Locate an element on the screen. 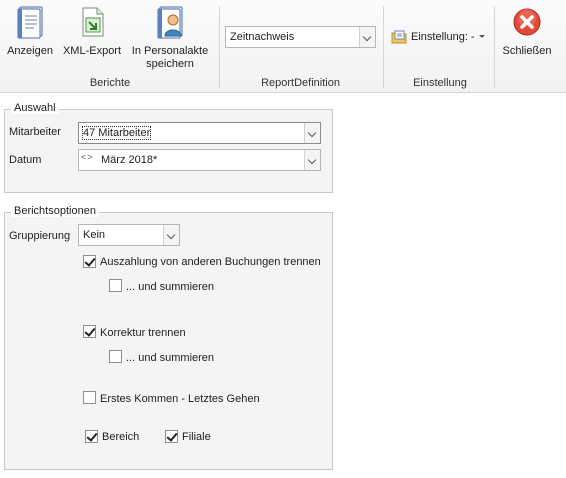 The height and width of the screenshot is (478, 566). mitarbeiter-value: 47 Mitarbeiter is located at coordinates (116, 133).